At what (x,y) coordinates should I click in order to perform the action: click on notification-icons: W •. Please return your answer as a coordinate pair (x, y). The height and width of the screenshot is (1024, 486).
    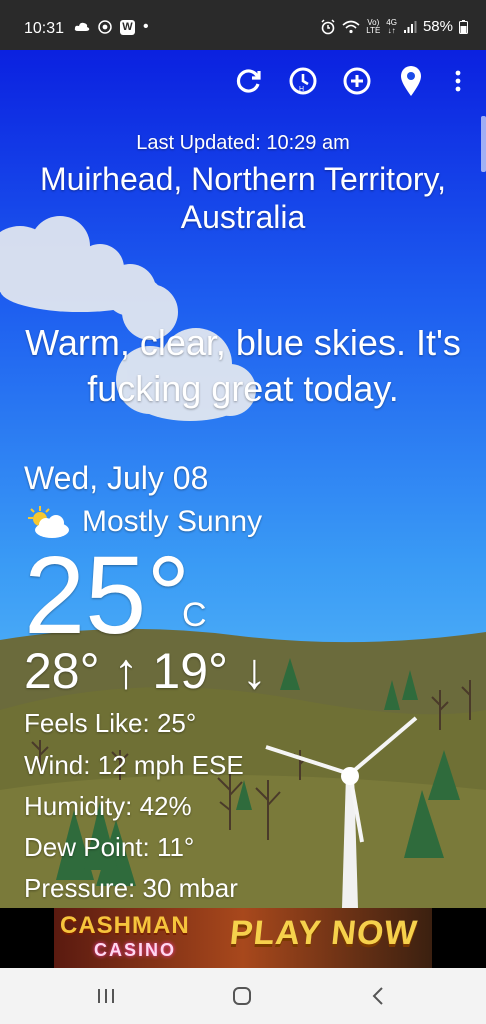
    Looking at the image, I should click on (111, 27).